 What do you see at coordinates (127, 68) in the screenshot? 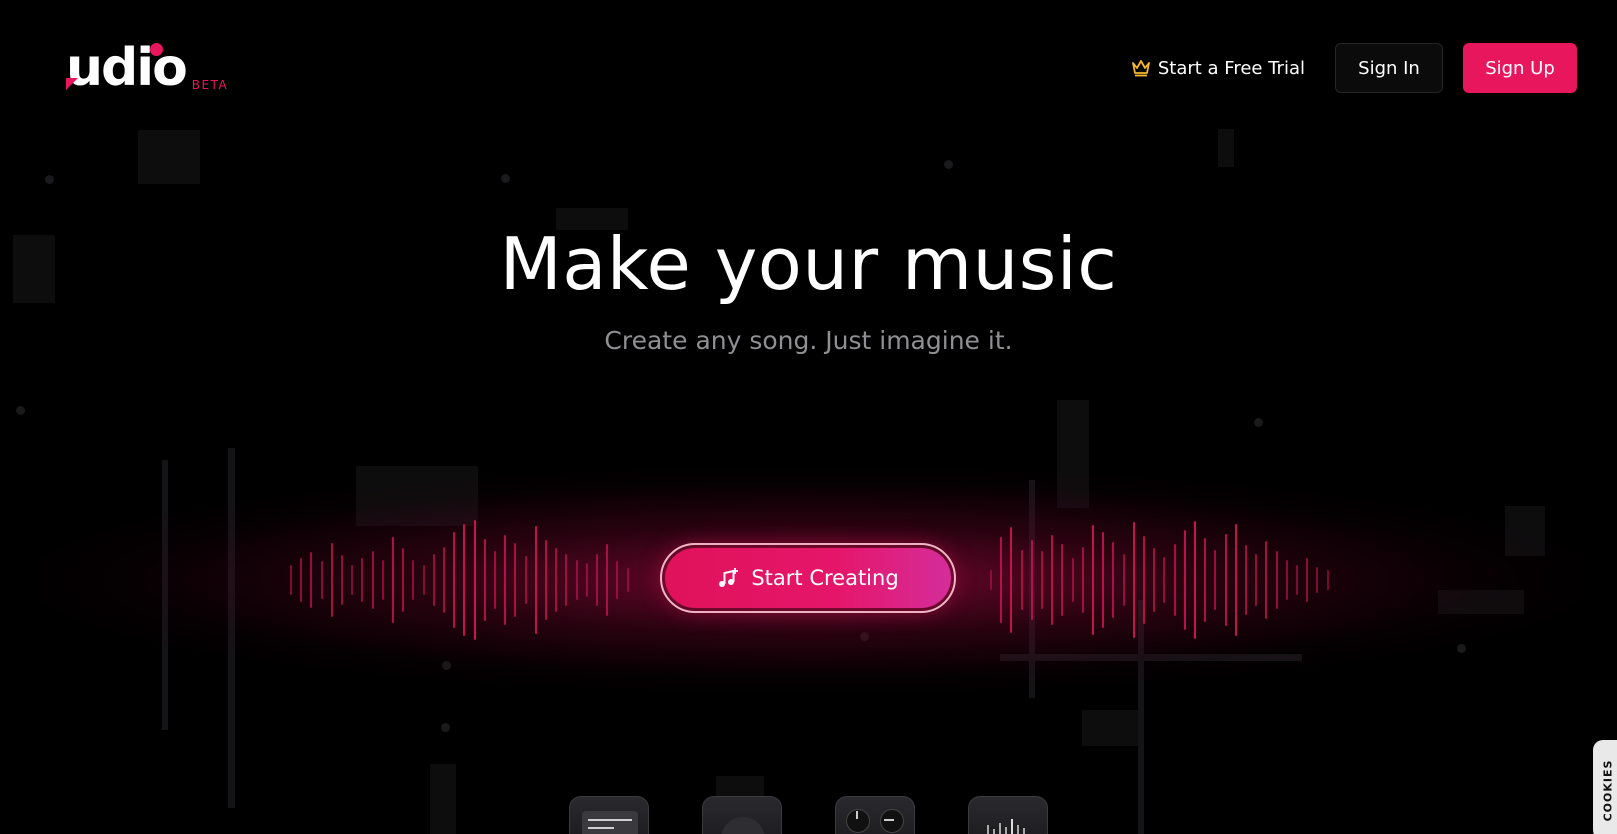
I see `logo-wordmark: udio` at bounding box center [127, 68].